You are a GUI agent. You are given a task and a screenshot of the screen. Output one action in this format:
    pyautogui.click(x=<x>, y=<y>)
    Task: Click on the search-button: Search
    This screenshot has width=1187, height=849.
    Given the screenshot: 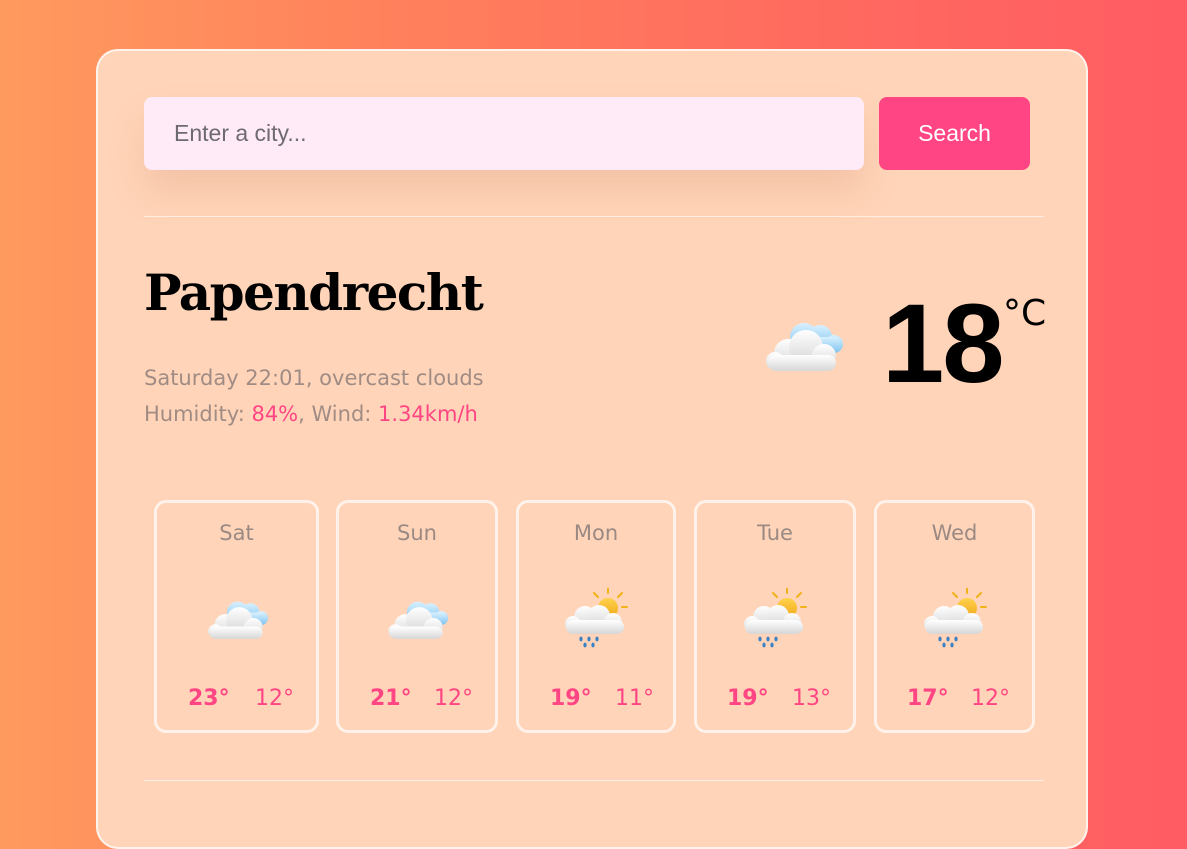 What is the action you would take?
    pyautogui.click(x=954, y=133)
    